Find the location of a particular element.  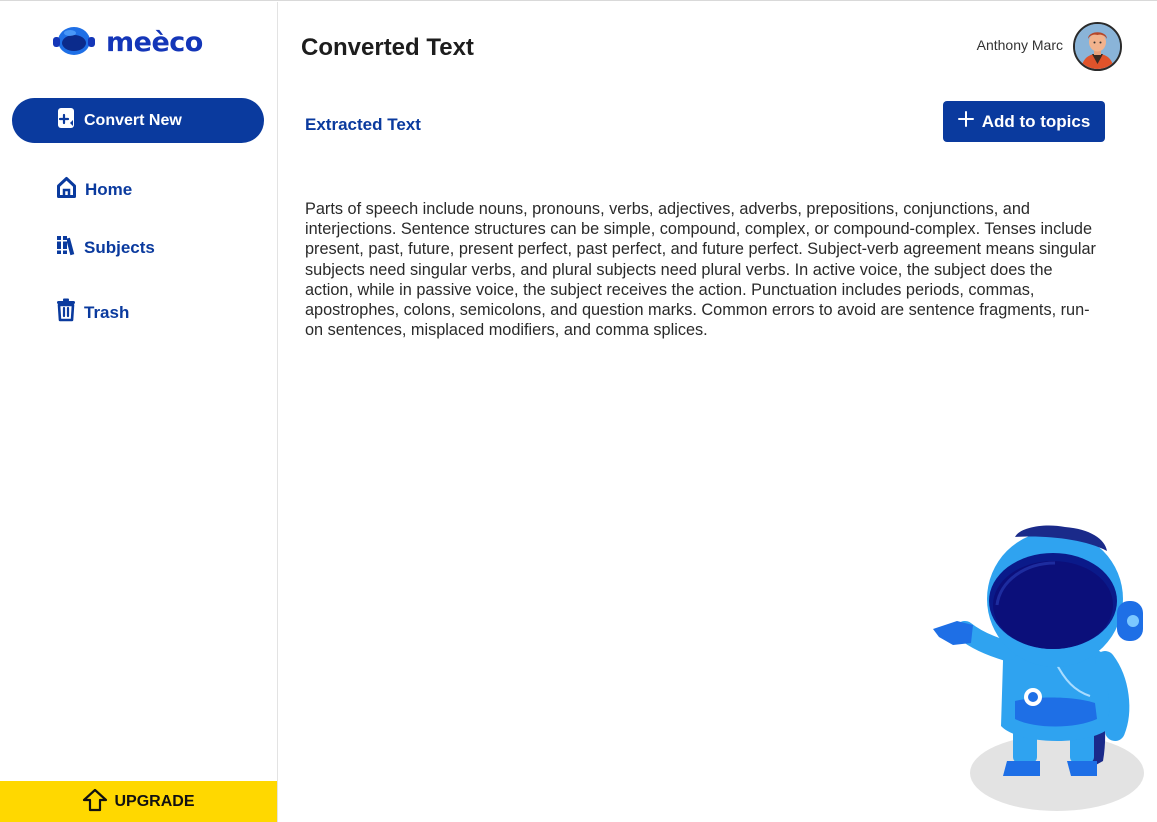

avatar is located at coordinates (1097, 46).